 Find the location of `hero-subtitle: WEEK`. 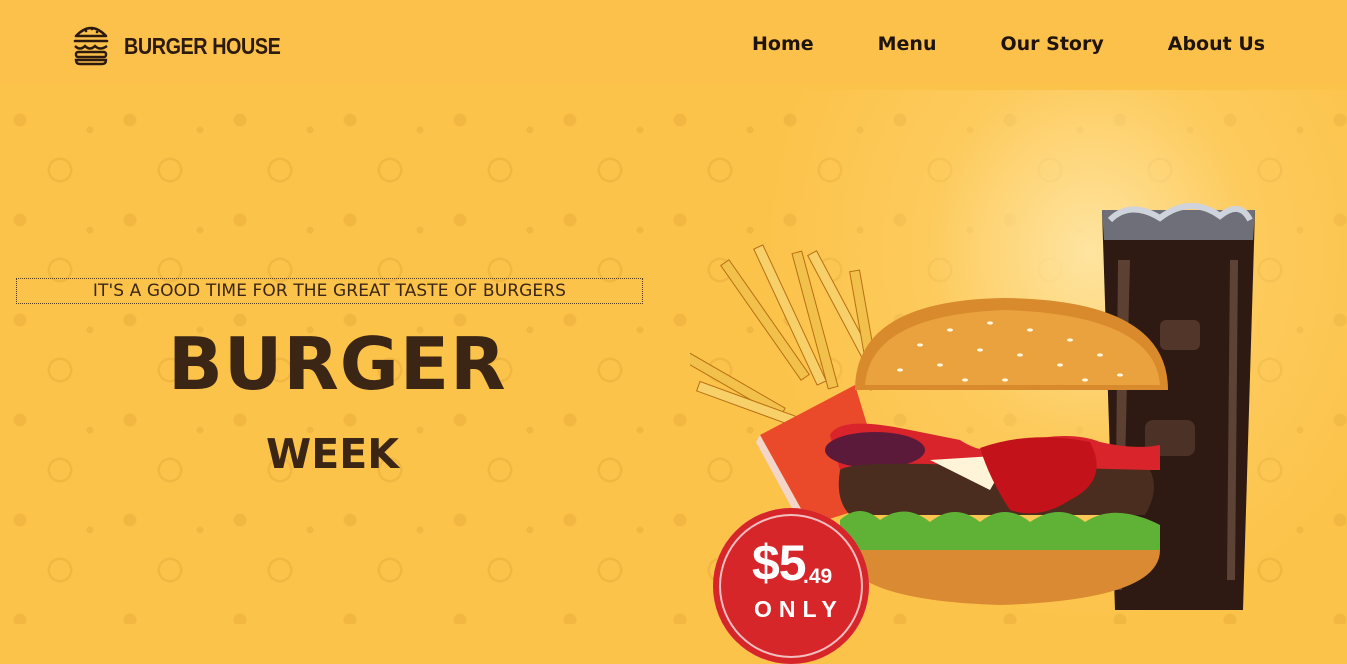

hero-subtitle: WEEK is located at coordinates (333, 454).